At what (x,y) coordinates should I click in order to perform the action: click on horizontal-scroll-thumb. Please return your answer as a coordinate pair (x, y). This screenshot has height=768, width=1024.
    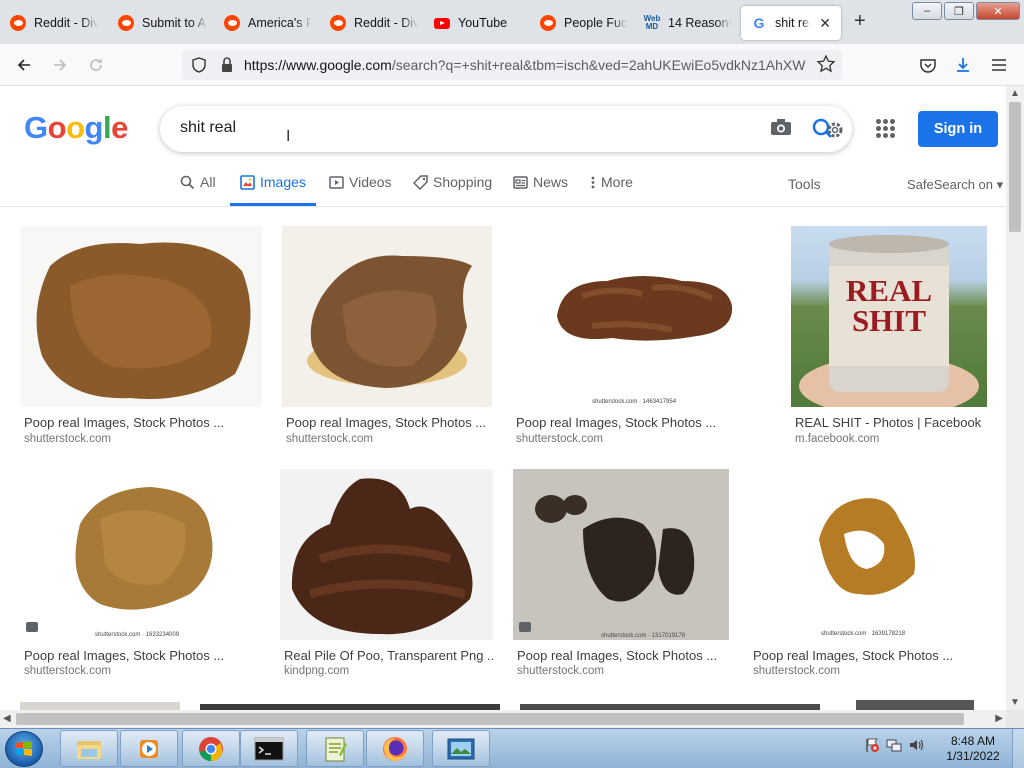
    Looking at the image, I should click on (490, 719).